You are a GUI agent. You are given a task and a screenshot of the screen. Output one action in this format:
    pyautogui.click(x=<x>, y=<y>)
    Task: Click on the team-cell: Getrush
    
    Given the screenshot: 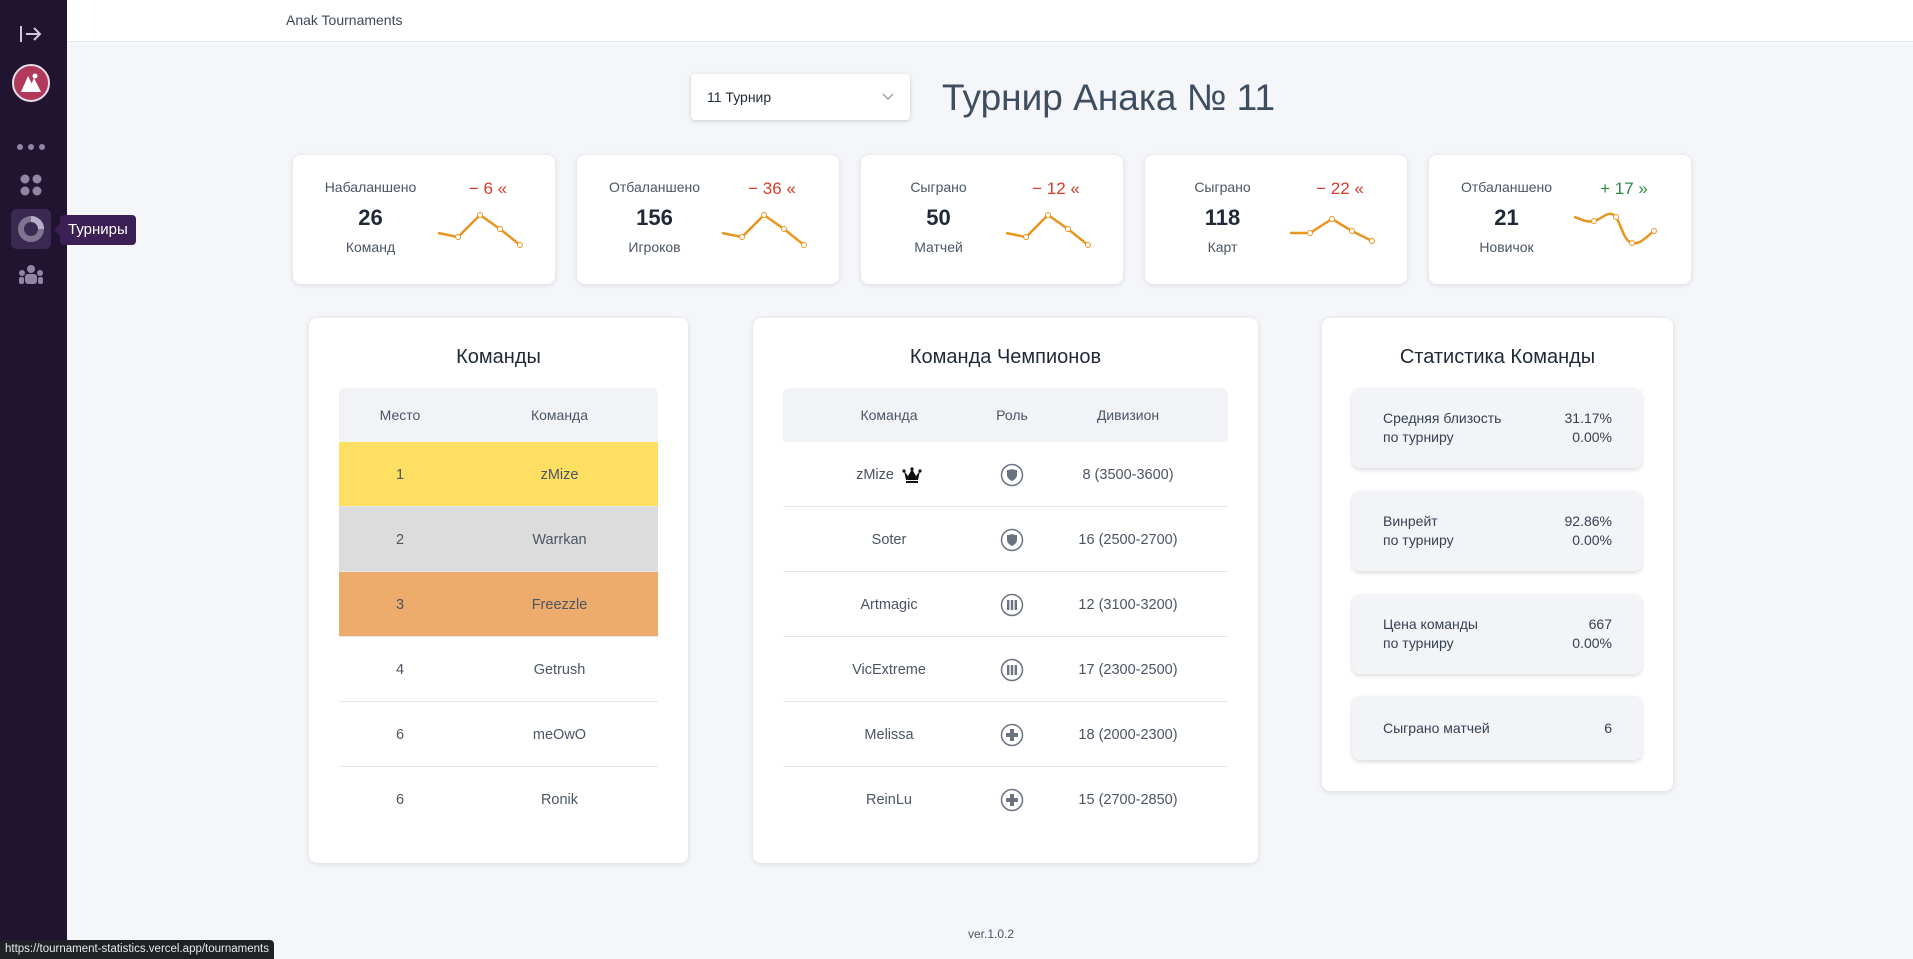 What is the action you would take?
    pyautogui.click(x=559, y=669)
    